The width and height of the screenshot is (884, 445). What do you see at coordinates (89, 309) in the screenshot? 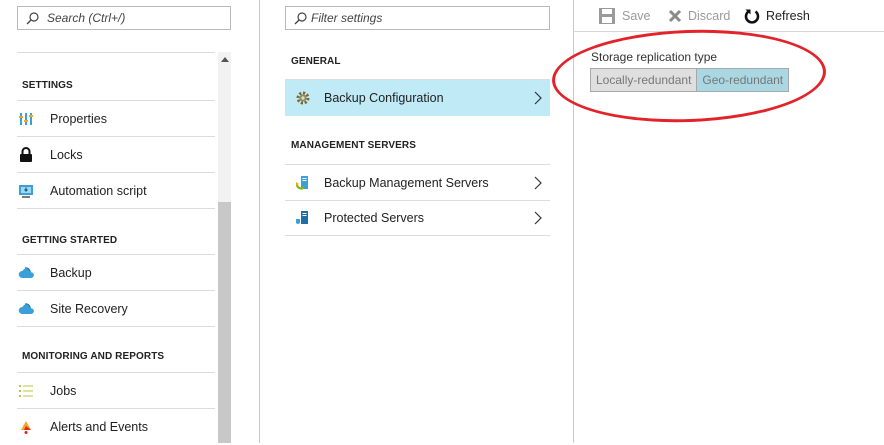
I see `nav-item-label: Site Recovery` at bounding box center [89, 309].